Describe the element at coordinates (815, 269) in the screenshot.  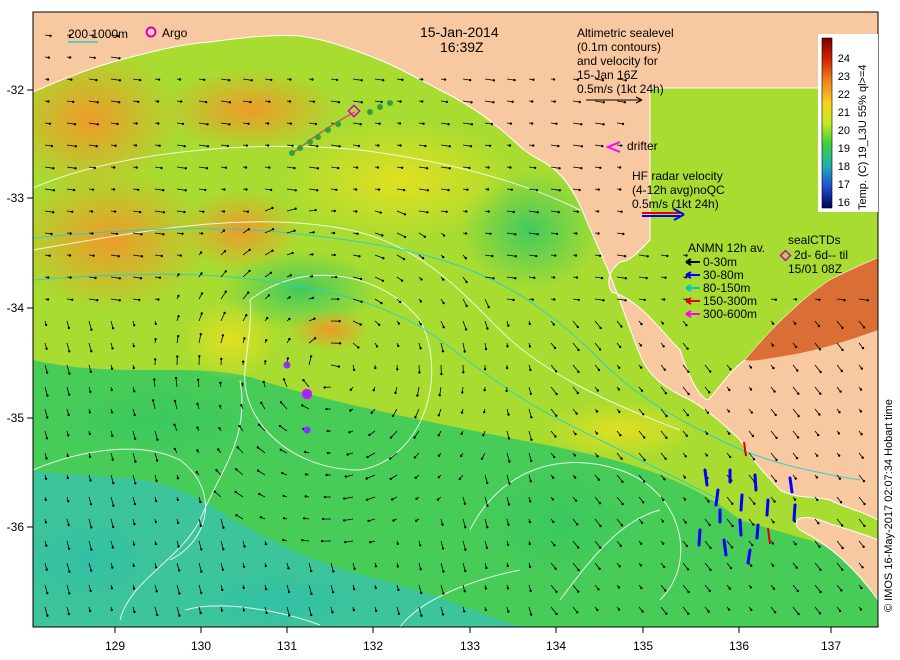
I see `sealctds-date: 15/01 08Z` at that location.